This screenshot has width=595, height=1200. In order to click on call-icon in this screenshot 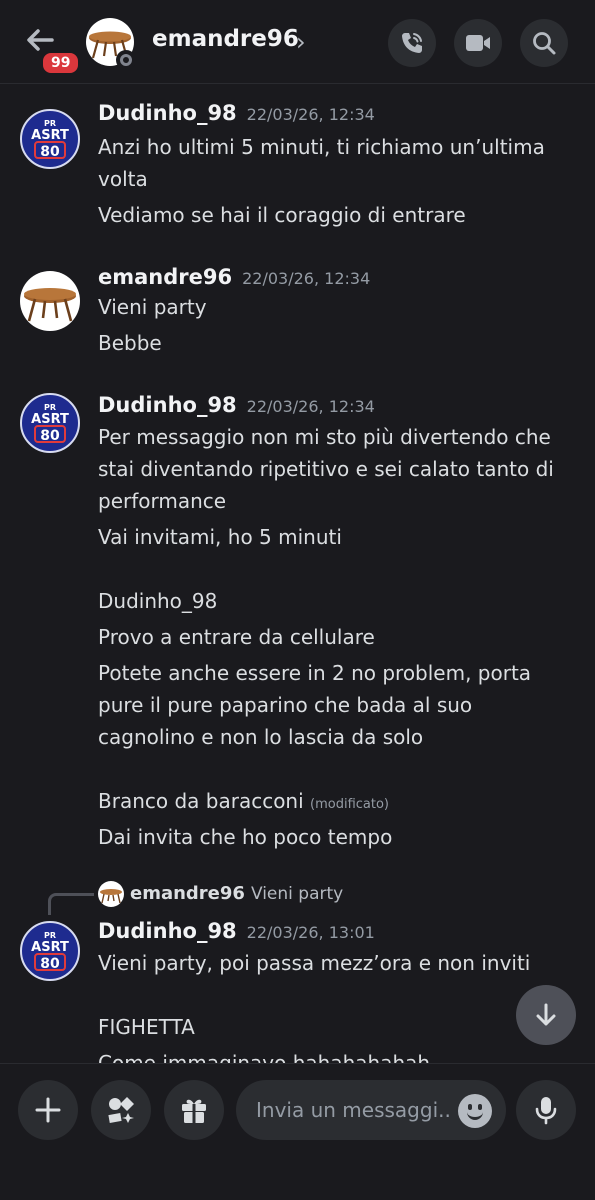, I will do `click(412, 43)`.